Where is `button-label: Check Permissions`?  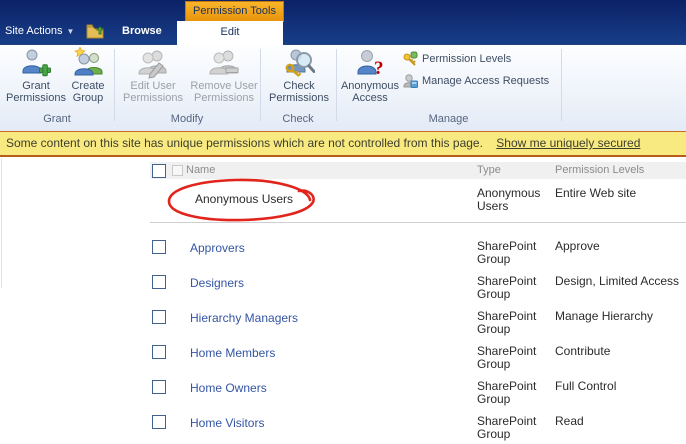 button-label: Check Permissions is located at coordinates (299, 92).